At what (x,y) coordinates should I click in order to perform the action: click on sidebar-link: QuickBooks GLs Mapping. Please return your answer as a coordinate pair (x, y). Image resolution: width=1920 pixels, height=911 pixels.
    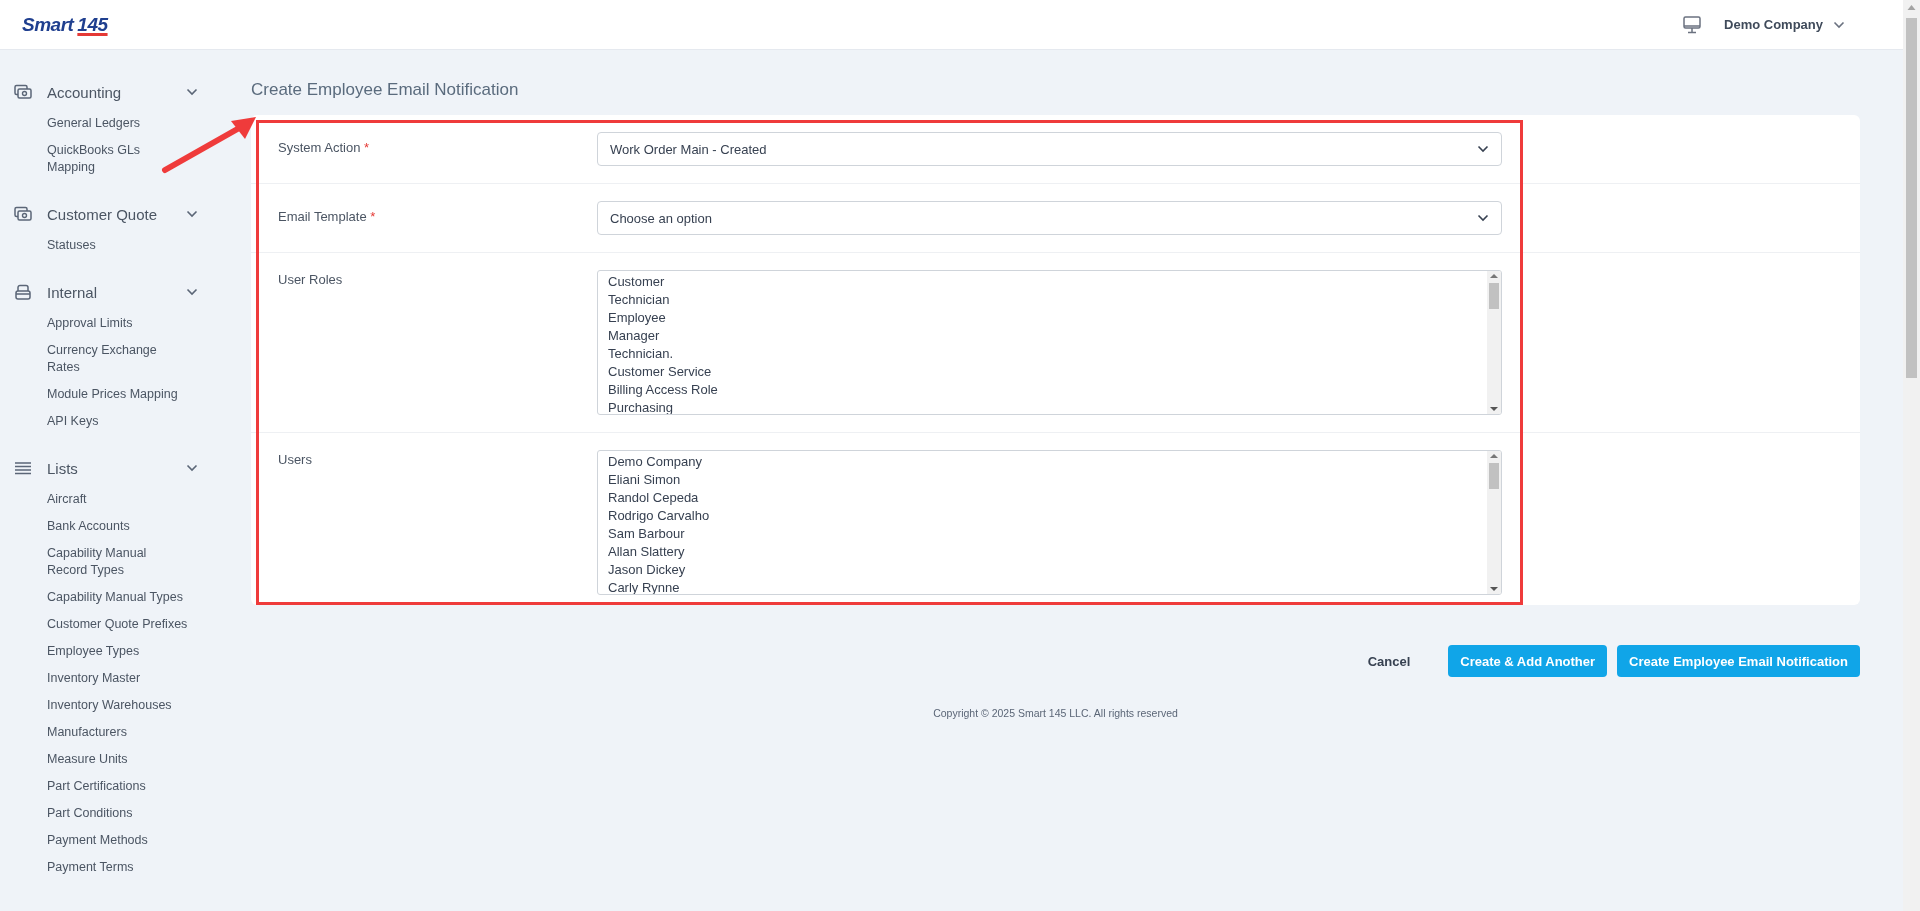
    Looking at the image, I should click on (118, 159).